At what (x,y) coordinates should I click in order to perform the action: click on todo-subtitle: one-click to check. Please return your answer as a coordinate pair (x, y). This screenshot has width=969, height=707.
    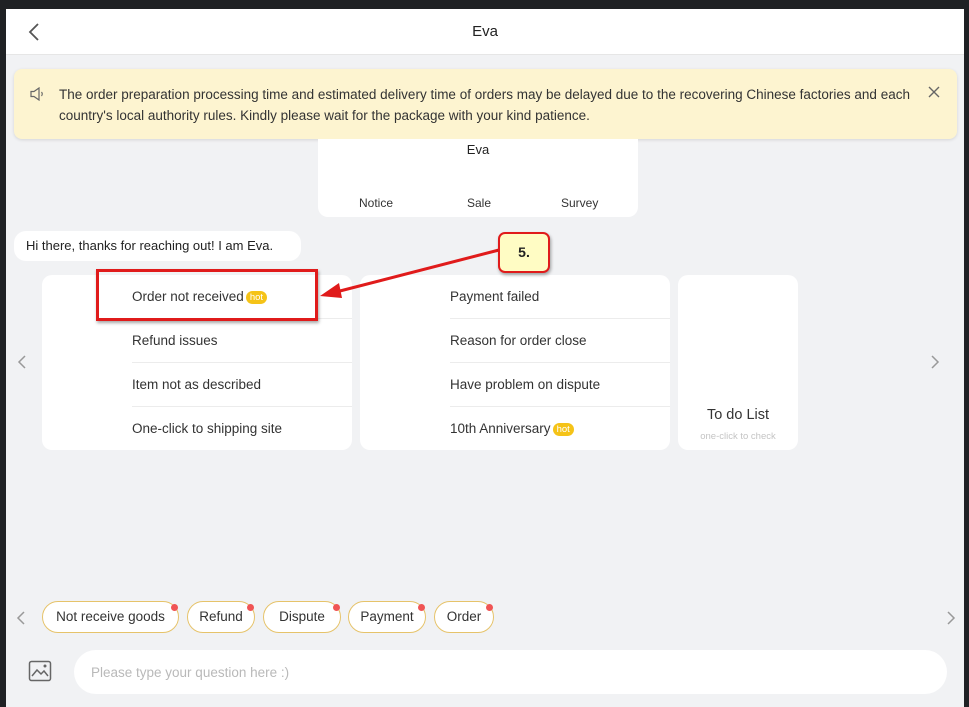
    Looking at the image, I should click on (738, 436).